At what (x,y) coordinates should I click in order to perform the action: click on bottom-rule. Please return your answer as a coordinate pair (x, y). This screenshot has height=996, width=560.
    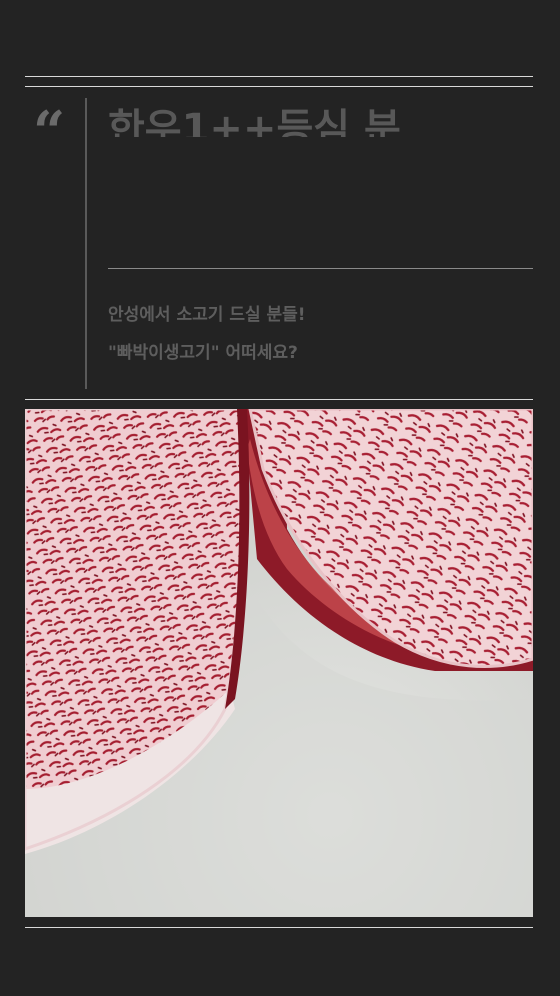
    Looking at the image, I should click on (279, 927).